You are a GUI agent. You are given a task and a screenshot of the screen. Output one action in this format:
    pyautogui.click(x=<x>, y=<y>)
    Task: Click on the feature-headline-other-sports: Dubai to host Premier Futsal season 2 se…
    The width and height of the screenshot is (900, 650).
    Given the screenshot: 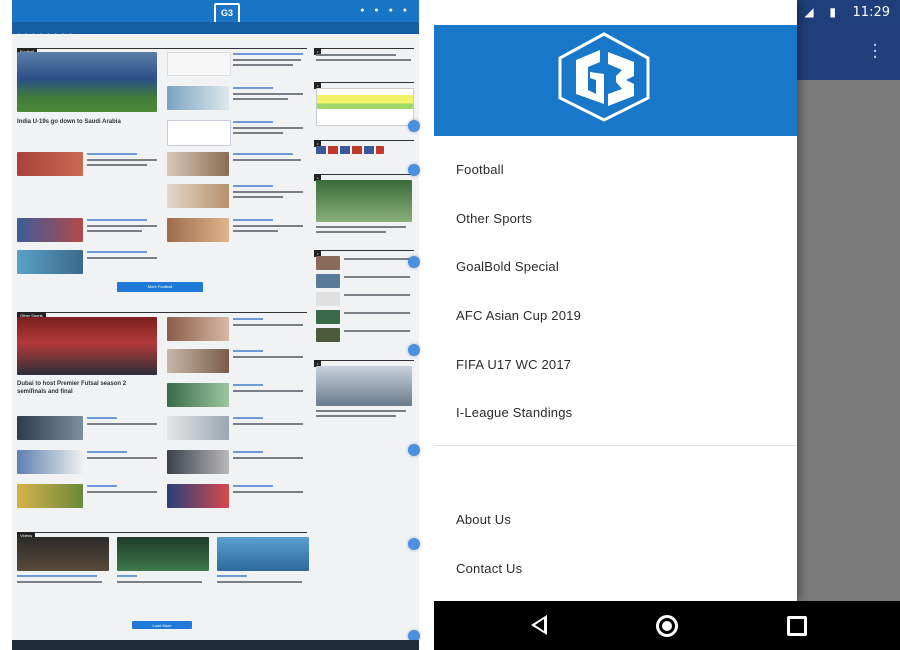 What is the action you would take?
    pyautogui.click(x=87, y=388)
    